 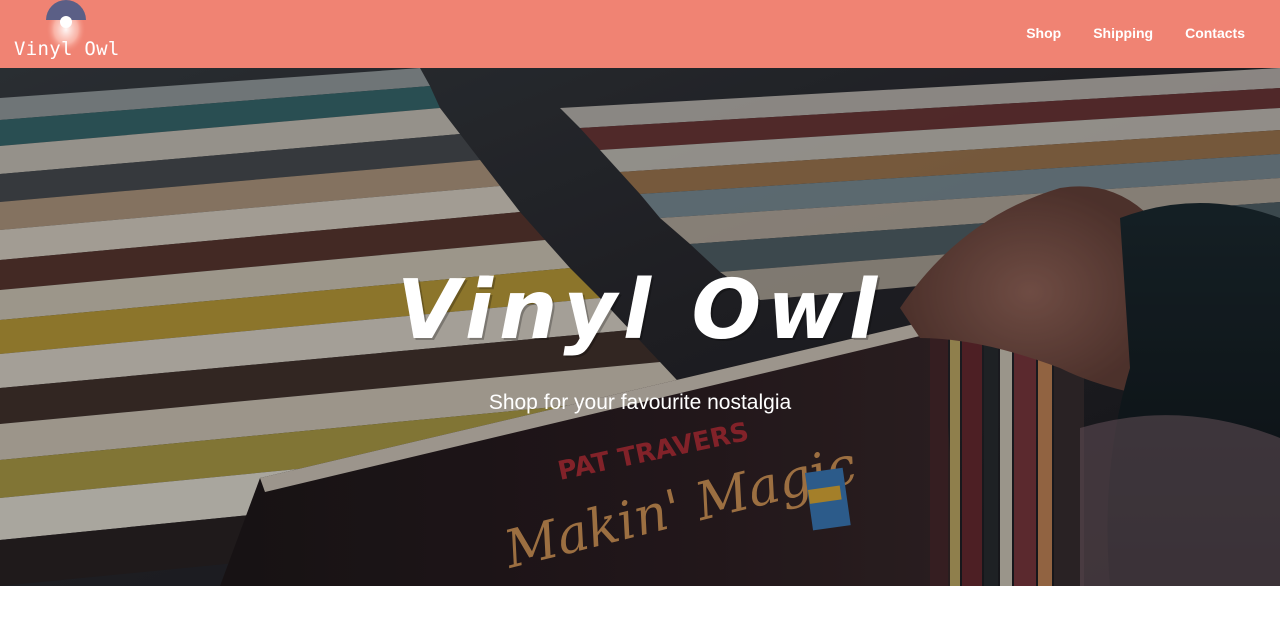 I want to click on hero-subtitle: Shop for your favourite nostalgia, so click(x=640, y=402).